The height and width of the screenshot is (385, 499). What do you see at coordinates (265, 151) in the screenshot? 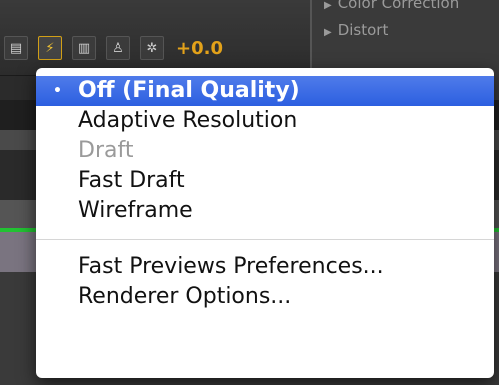
I see `menu-item-draft: Draft` at bounding box center [265, 151].